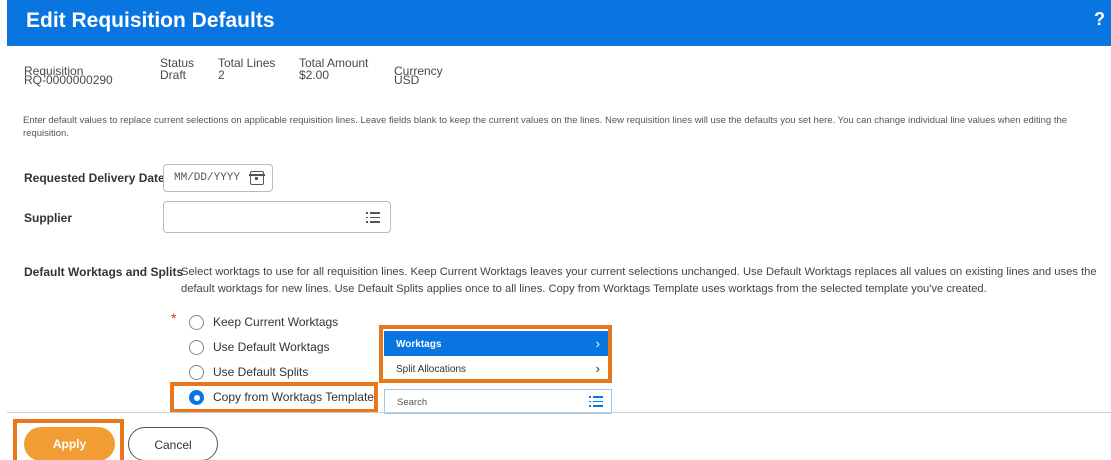  What do you see at coordinates (412, 402) in the screenshot?
I see `dropdown-search-placeholder: Search` at bounding box center [412, 402].